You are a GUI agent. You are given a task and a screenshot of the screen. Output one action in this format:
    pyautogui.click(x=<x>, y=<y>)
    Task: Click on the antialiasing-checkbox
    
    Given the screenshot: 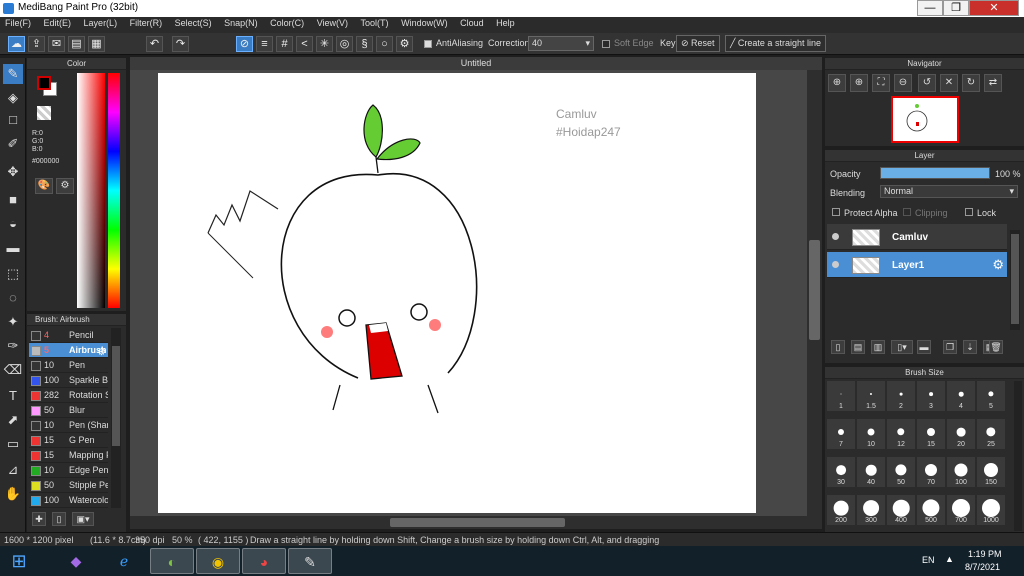 What is the action you would take?
    pyautogui.click(x=428, y=44)
    